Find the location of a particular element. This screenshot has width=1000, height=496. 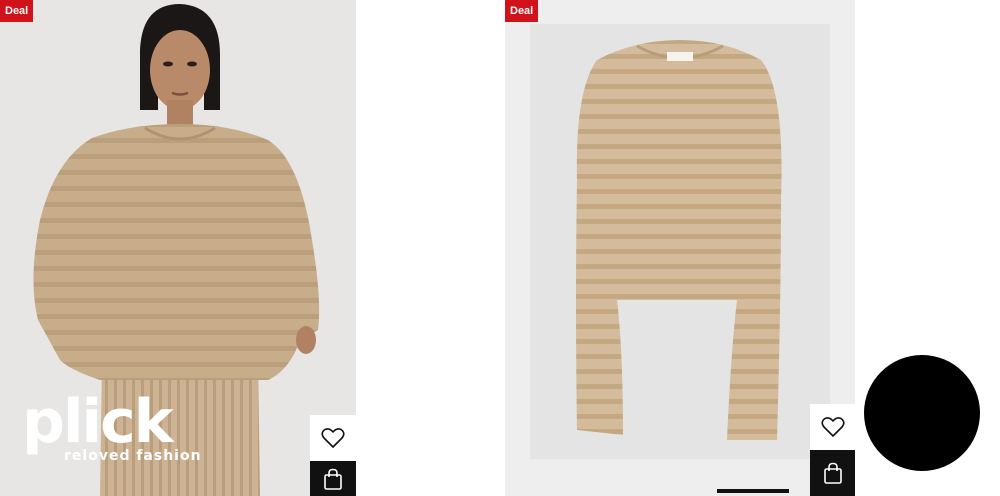

logo-word: plick is located at coordinates (98, 422).